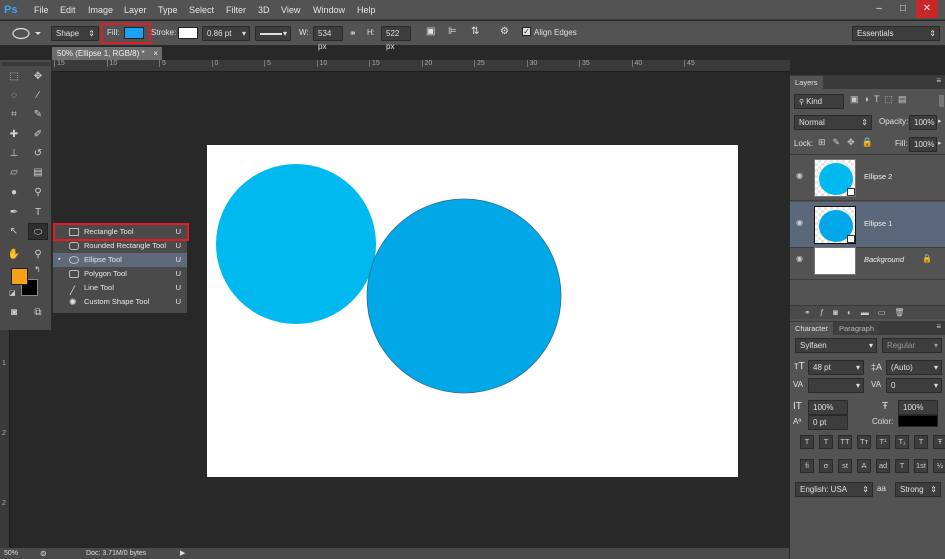  What do you see at coordinates (834, 489) in the screenshot?
I see `language-select: English: USA ⇕` at bounding box center [834, 489].